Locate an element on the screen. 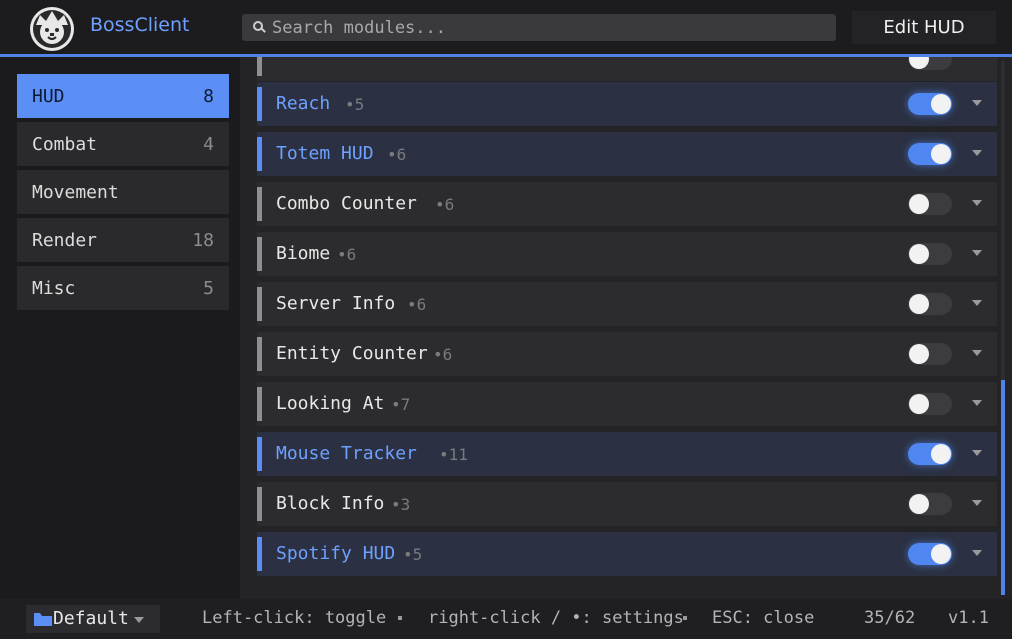 This screenshot has height=639, width=1012. sidebar-item-label: Misc is located at coordinates (54, 288).